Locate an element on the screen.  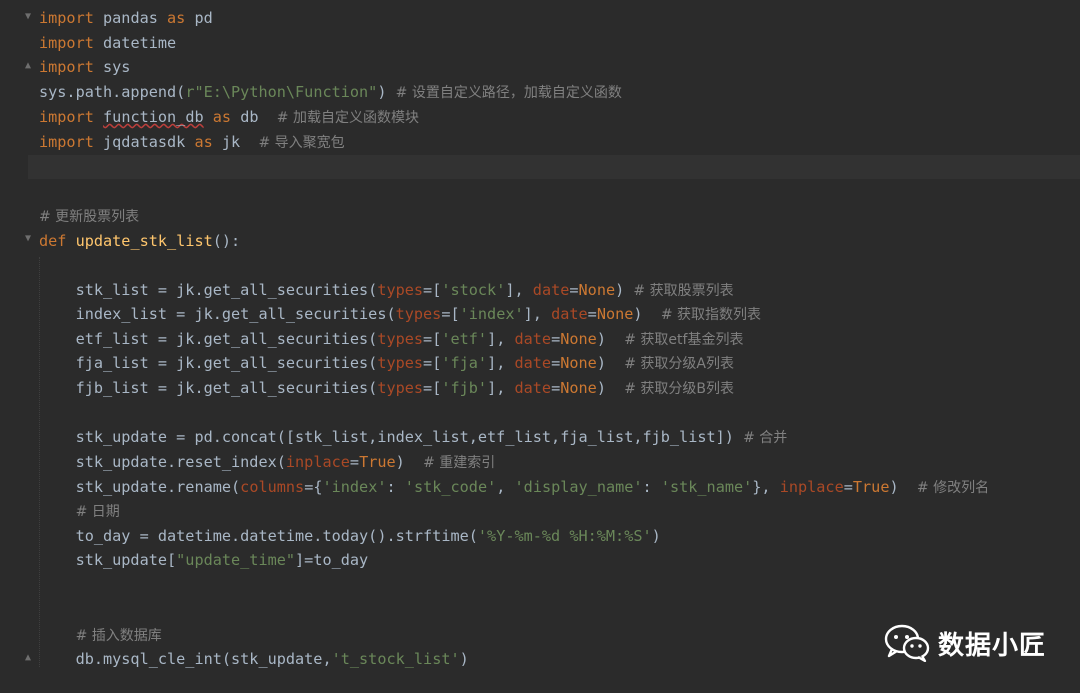
code-comment: # 更新股票列表 is located at coordinates (89, 217).